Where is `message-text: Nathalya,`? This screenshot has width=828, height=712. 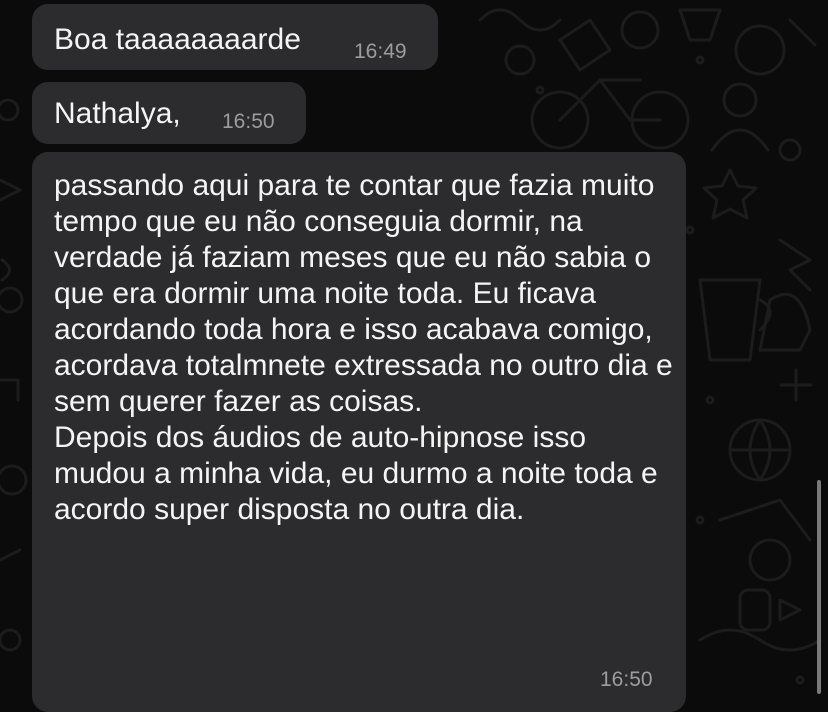 message-text: Nathalya, is located at coordinates (117, 113).